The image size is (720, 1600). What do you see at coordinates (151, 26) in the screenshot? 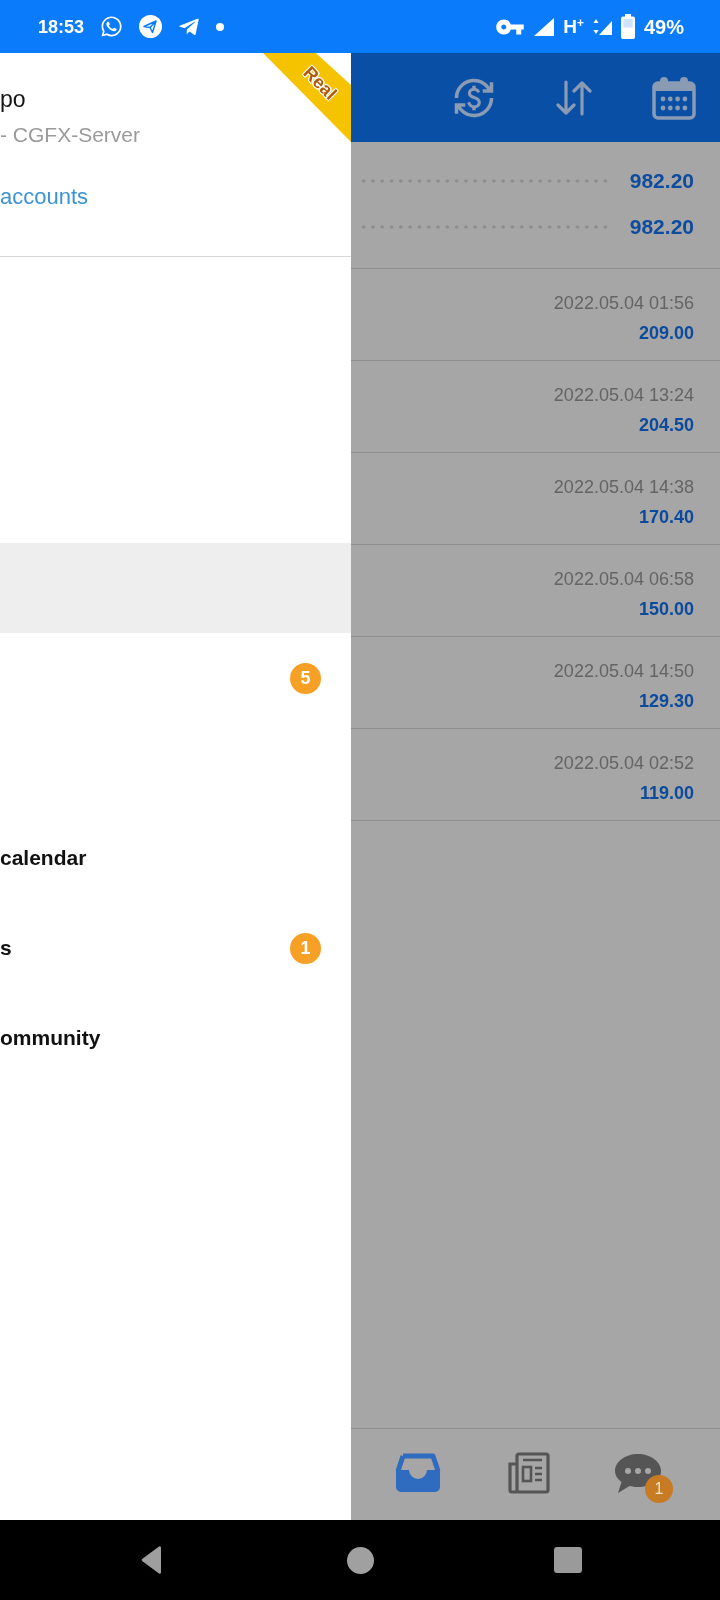
I see `paper-plane-circle-icon` at bounding box center [151, 26].